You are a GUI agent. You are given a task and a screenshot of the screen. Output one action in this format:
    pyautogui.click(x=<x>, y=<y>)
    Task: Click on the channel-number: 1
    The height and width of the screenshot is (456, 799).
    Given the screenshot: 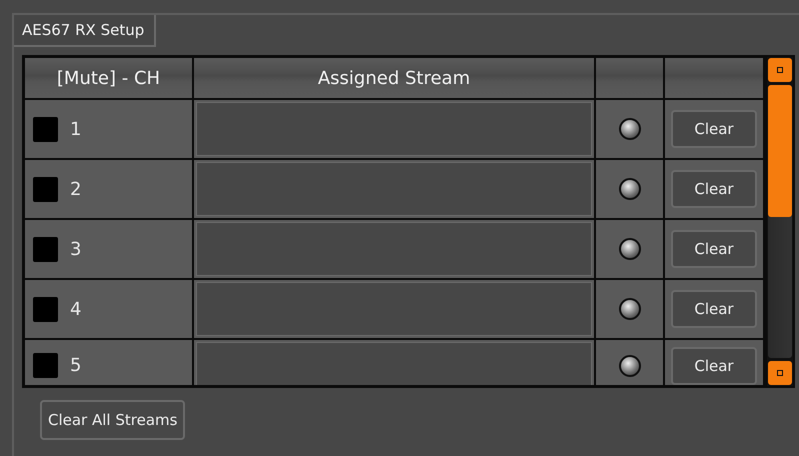 What is the action you would take?
    pyautogui.click(x=76, y=129)
    